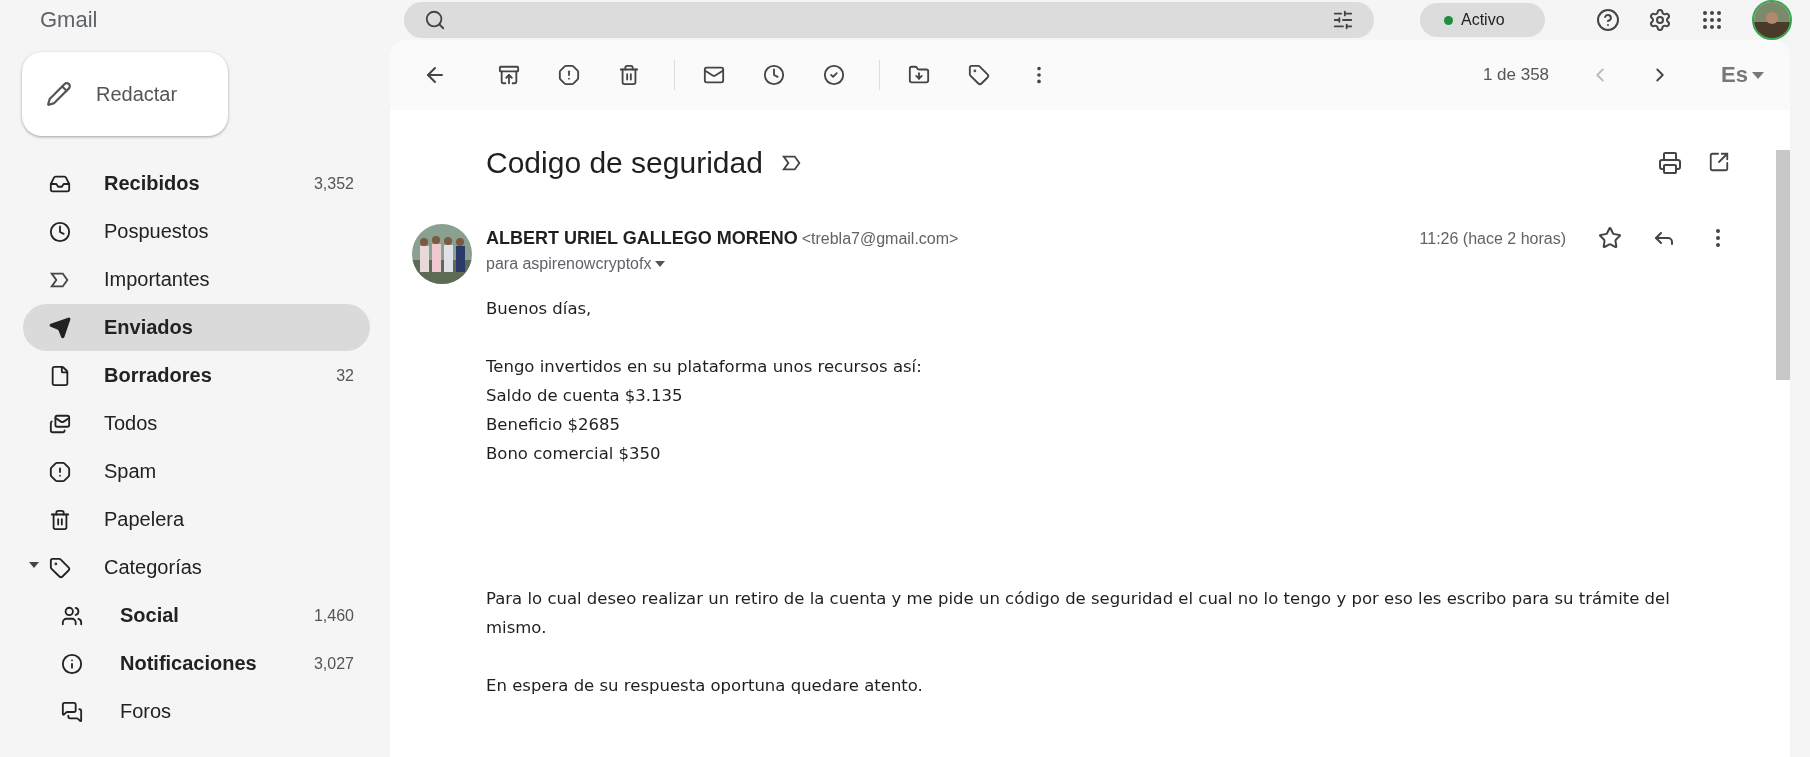  Describe the element at coordinates (1742, 75) in the screenshot. I see `input-tools-button: Es` at that location.